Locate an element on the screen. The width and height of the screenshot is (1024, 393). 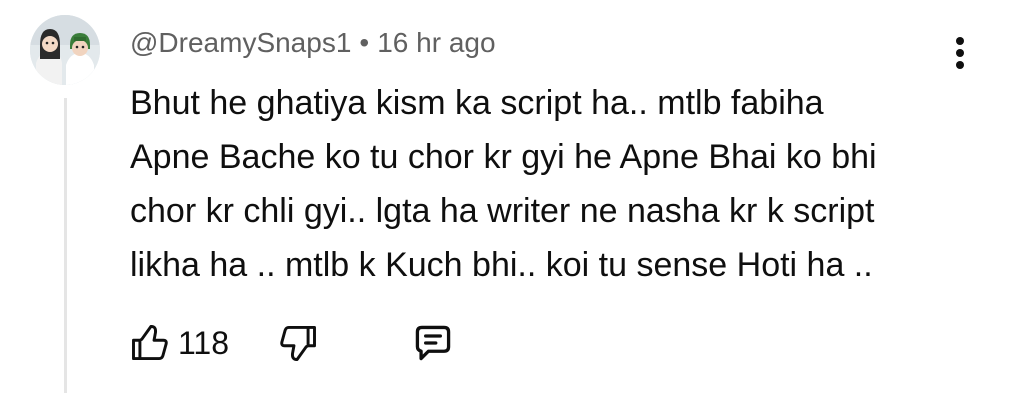
like-count: 118 is located at coordinates (204, 342).